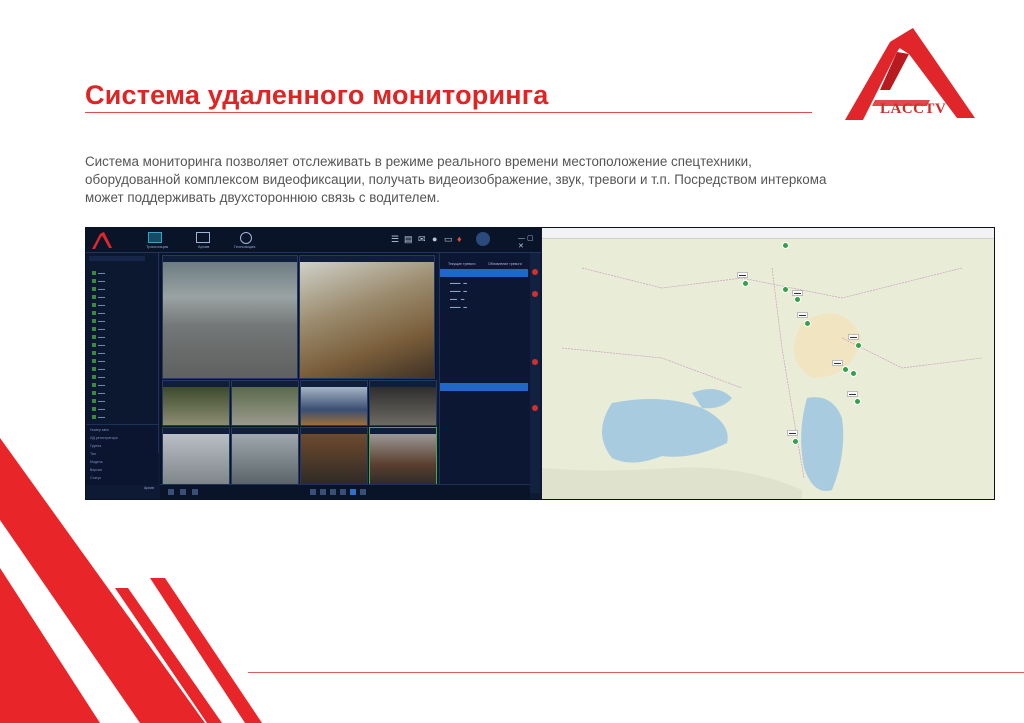  What do you see at coordinates (343, 492) in the screenshot?
I see `layout-16-icon` at bounding box center [343, 492].